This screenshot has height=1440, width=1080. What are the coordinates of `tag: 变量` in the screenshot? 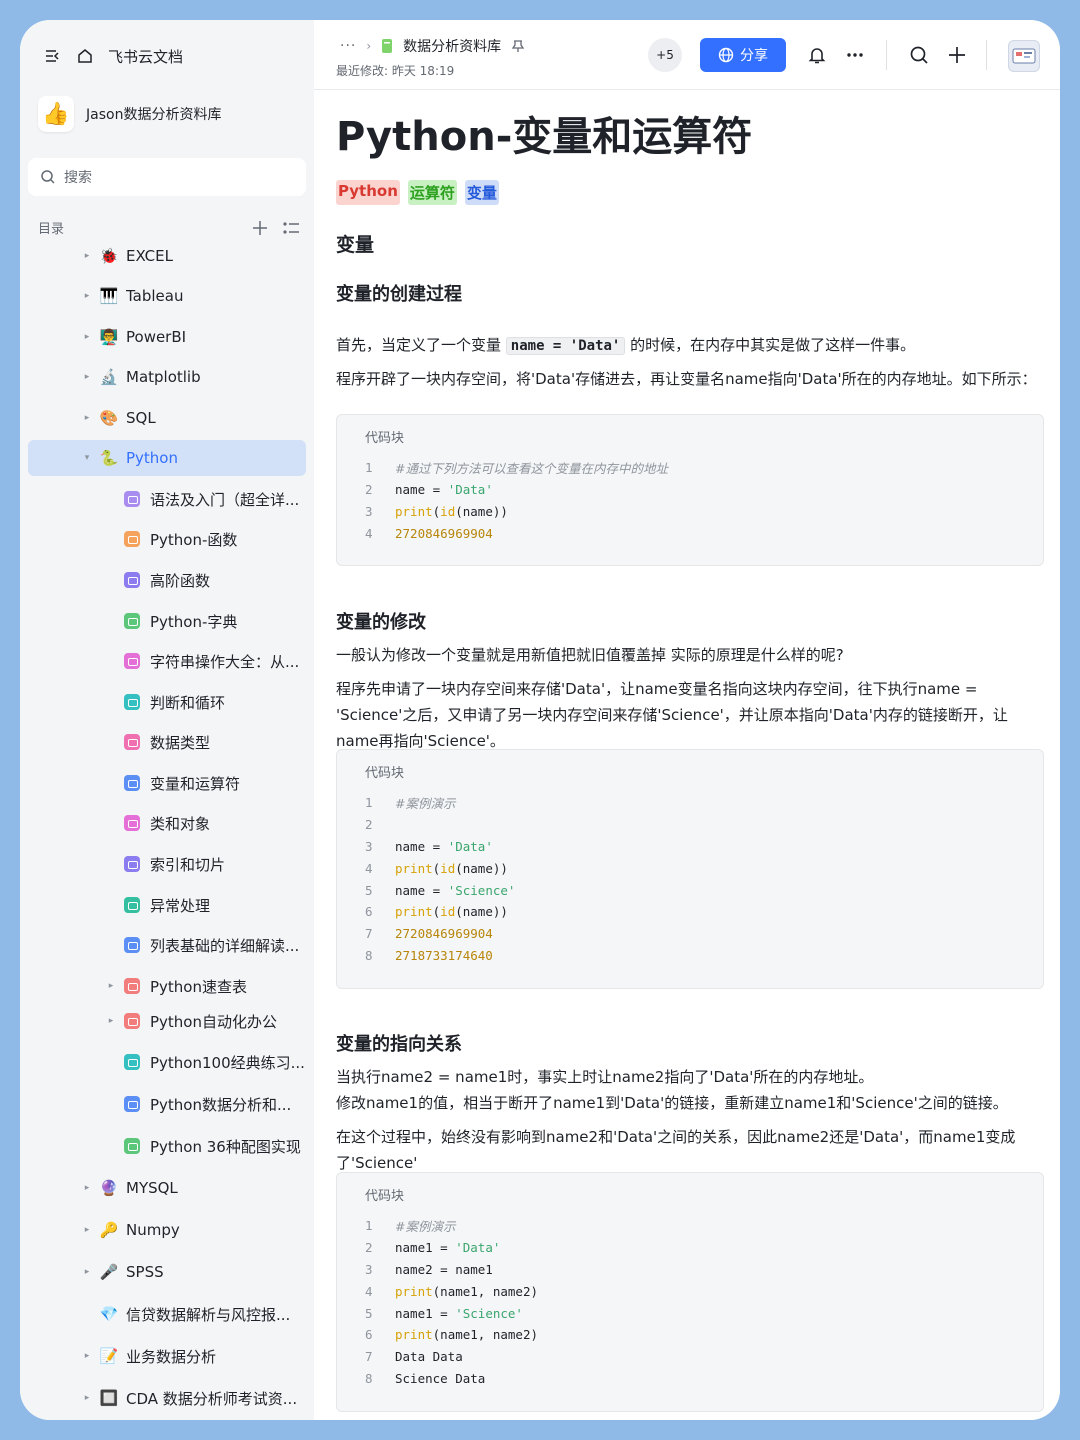 It's located at (481, 192).